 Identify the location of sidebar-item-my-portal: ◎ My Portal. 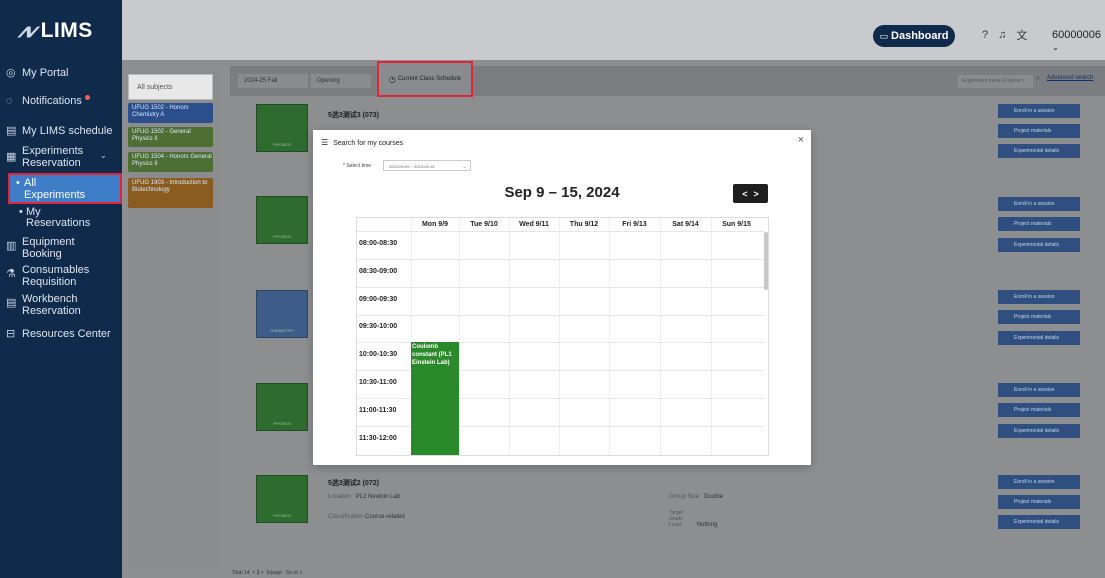
(61, 73).